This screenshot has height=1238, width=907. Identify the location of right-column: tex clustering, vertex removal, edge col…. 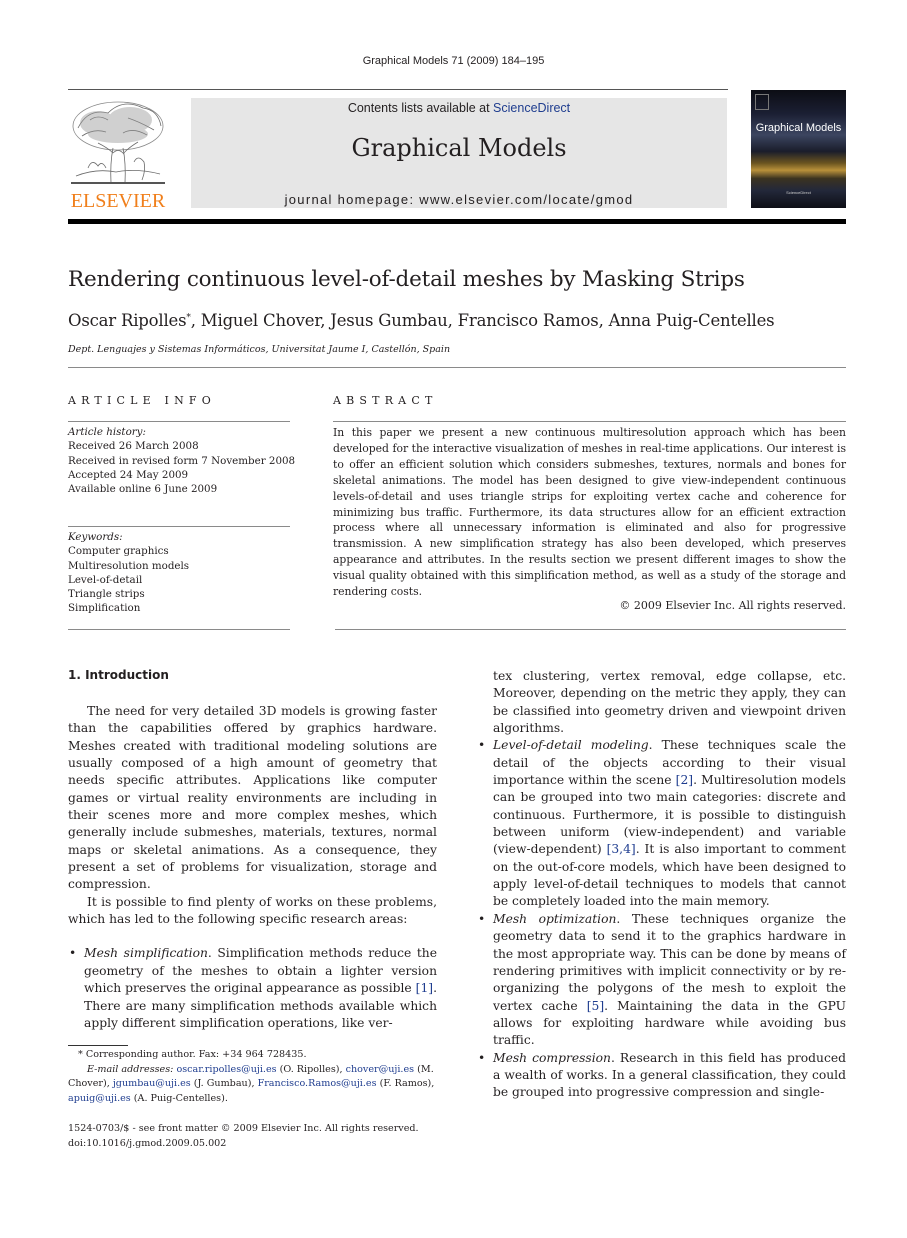
(661, 885).